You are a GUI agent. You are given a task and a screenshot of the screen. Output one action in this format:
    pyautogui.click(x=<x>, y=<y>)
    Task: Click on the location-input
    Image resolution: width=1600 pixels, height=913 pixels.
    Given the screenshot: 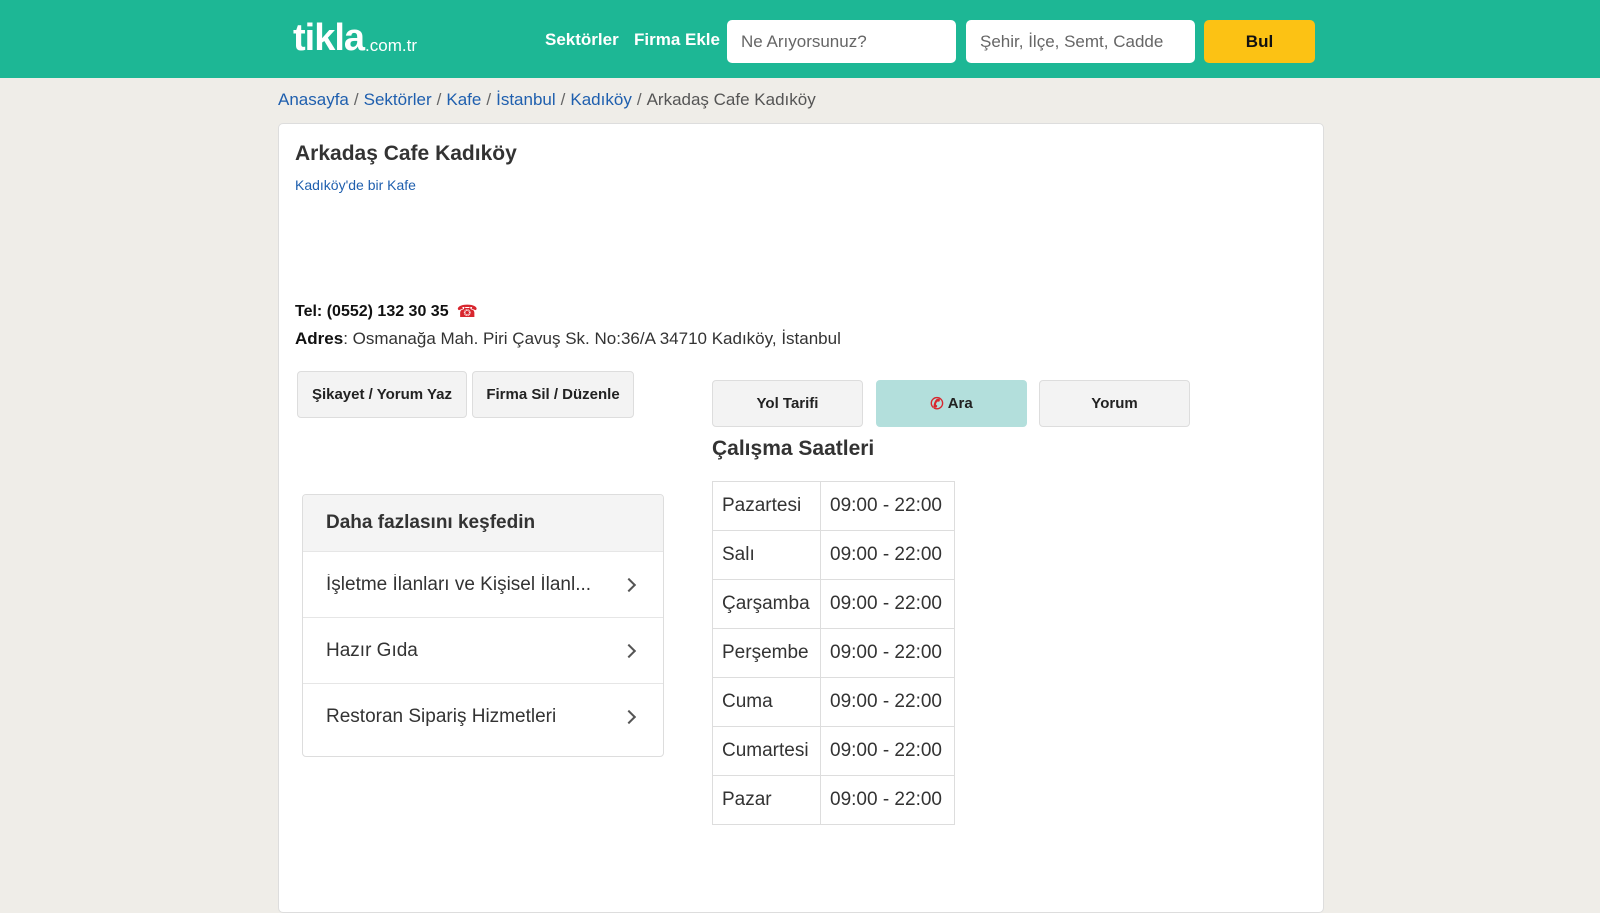 What is the action you would take?
    pyautogui.click(x=1080, y=41)
    